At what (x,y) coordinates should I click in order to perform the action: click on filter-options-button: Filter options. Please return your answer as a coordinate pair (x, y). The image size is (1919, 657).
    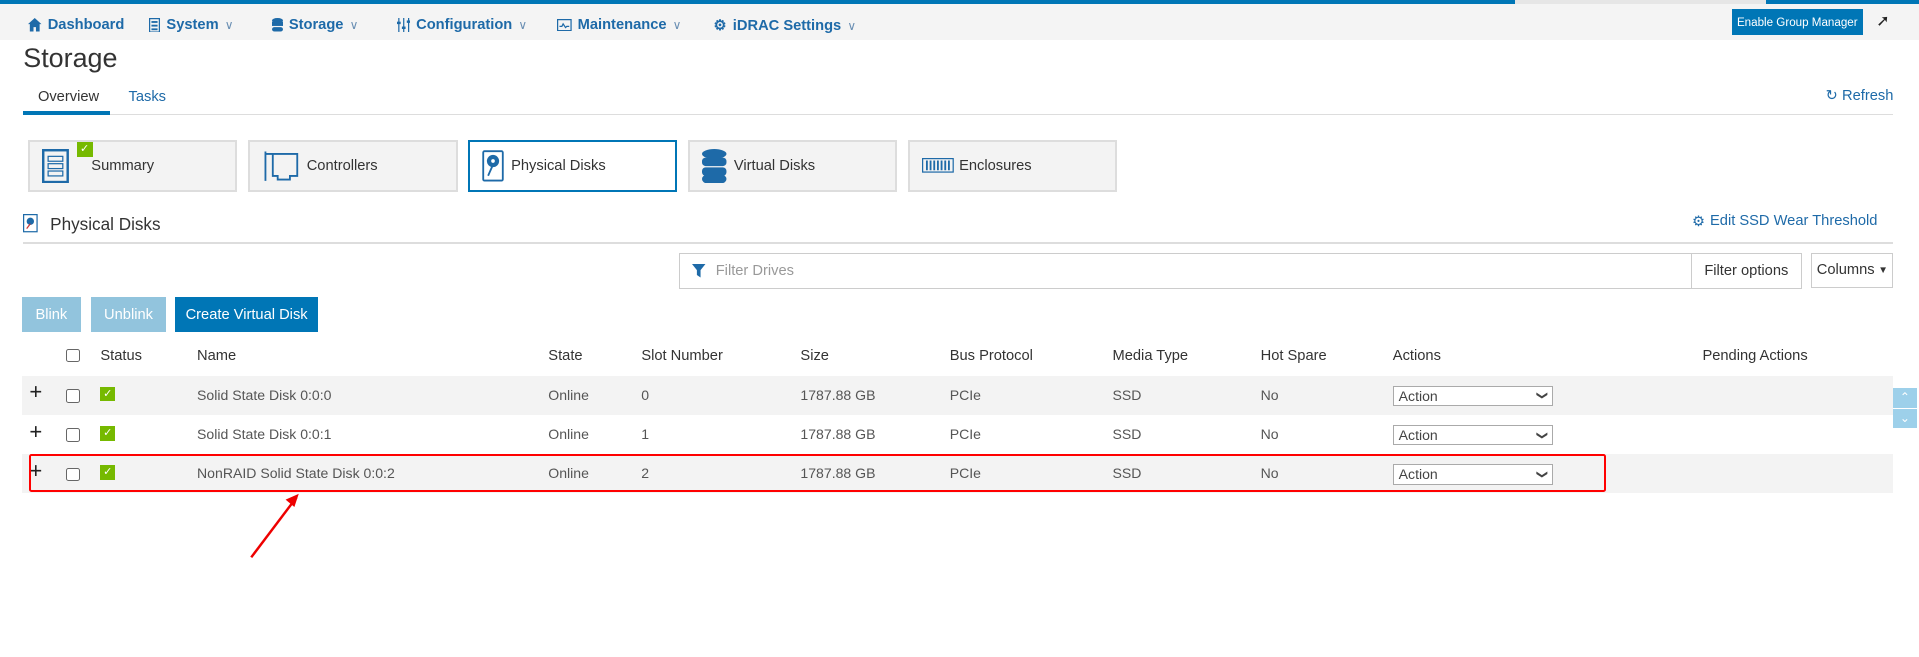
    Looking at the image, I should click on (1739, 271).